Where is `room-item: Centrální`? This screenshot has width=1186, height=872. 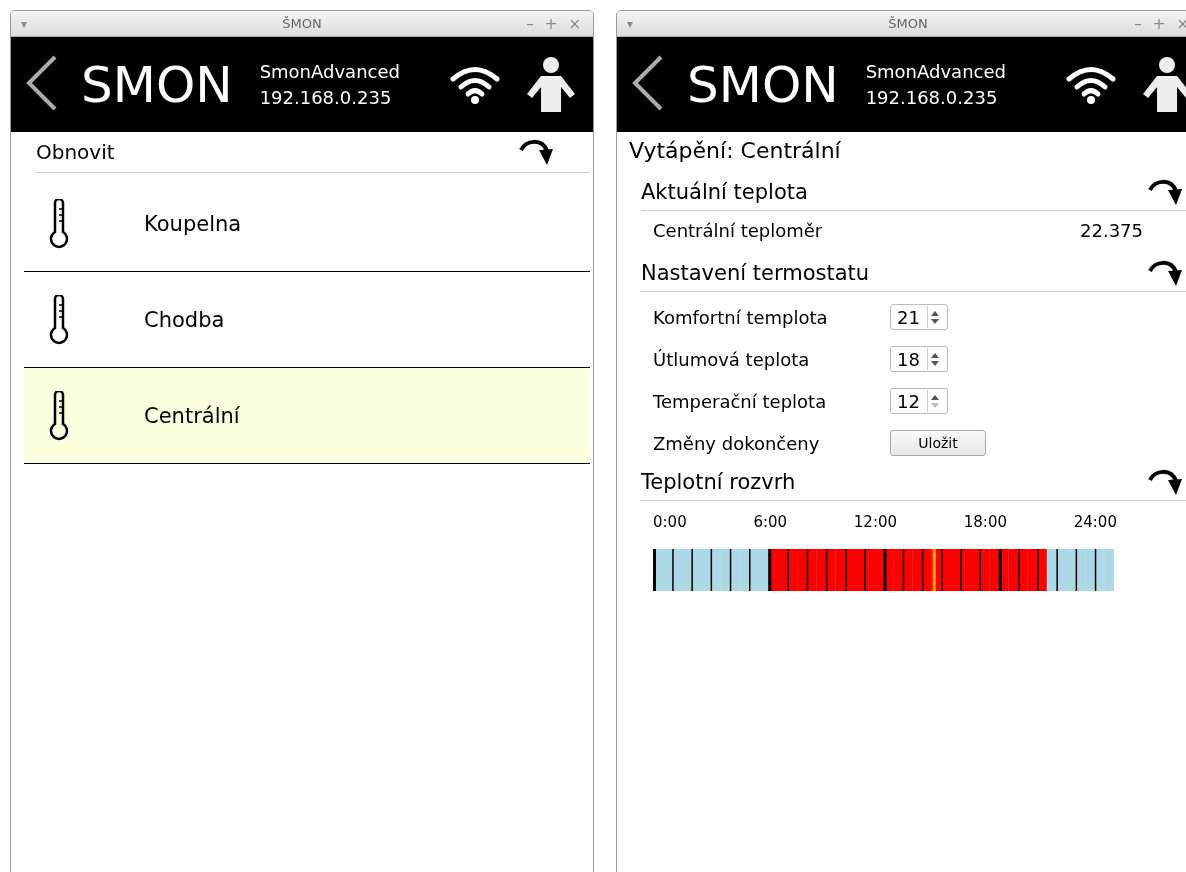
room-item: Centrální is located at coordinates (307, 416).